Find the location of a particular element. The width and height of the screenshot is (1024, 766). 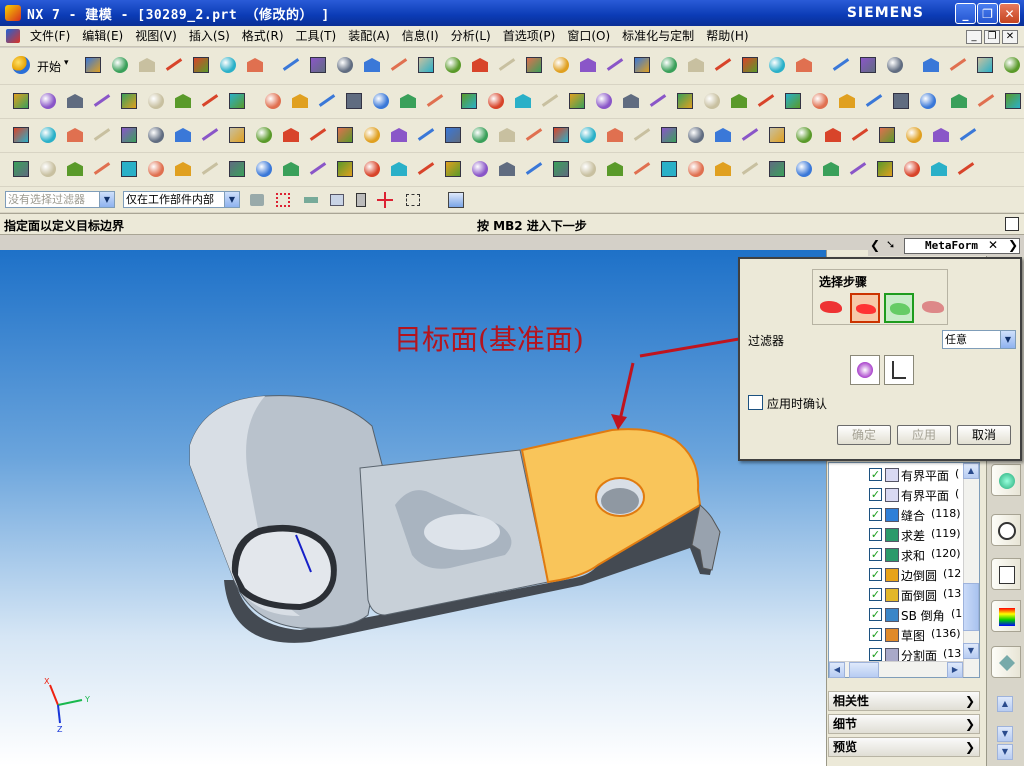

apply-button: 应用 is located at coordinates (924, 435).